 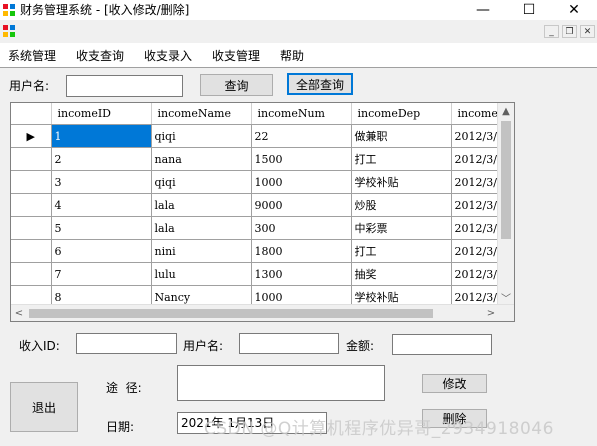 What do you see at coordinates (231, 313) in the screenshot?
I see `horizontal-scroll-thumb` at bounding box center [231, 313].